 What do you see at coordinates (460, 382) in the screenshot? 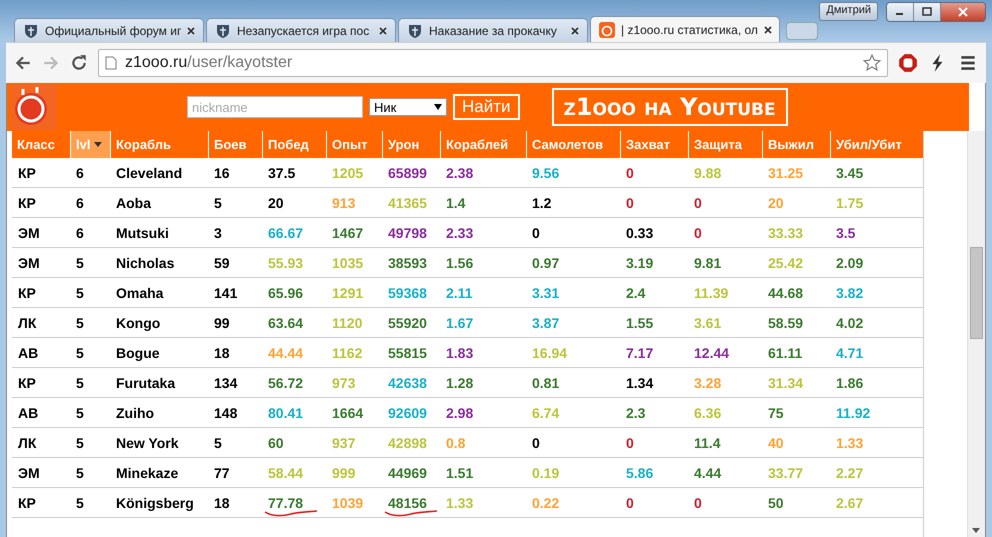
I see `table-cell: 1.28` at bounding box center [460, 382].